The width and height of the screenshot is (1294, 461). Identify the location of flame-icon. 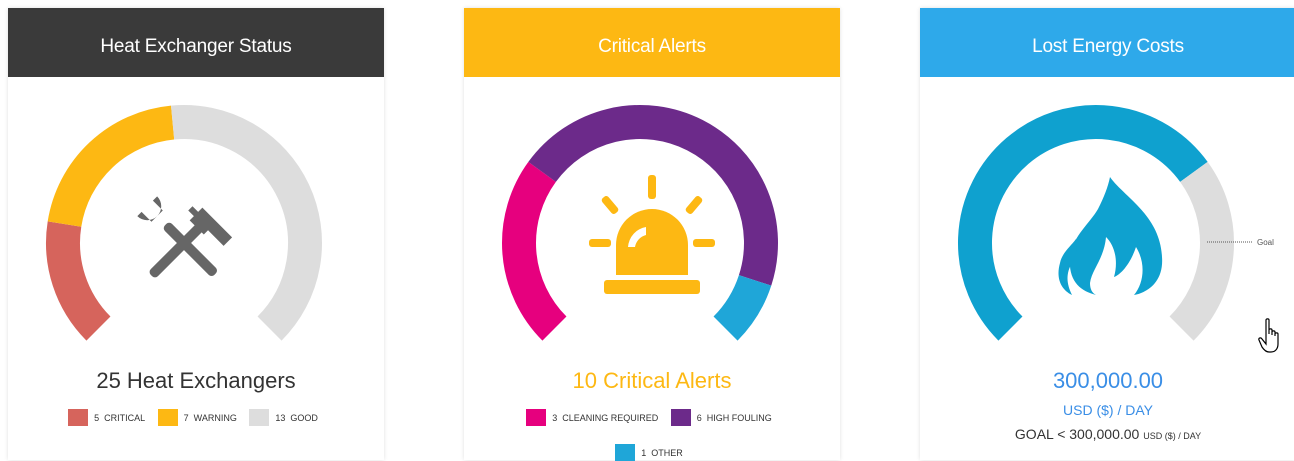
(1110, 236).